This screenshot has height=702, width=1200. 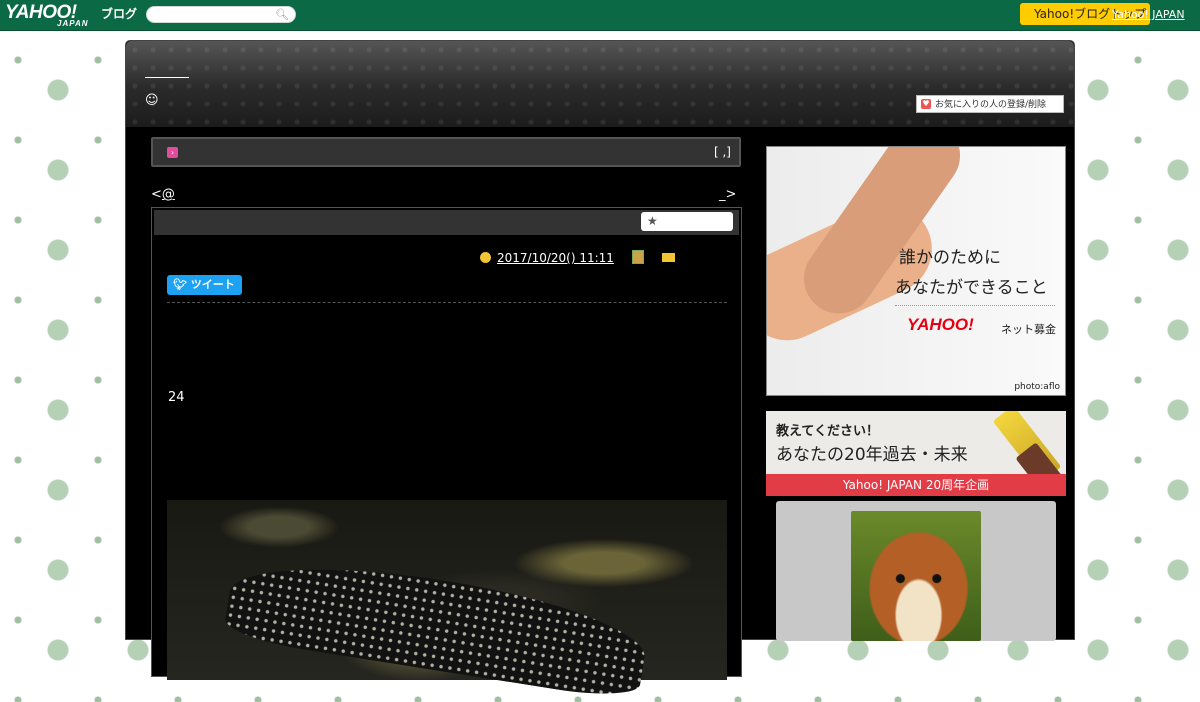 I want to click on favorite-register-button: ♥ お気に入りの人の登録/削除, so click(x=990, y=104).